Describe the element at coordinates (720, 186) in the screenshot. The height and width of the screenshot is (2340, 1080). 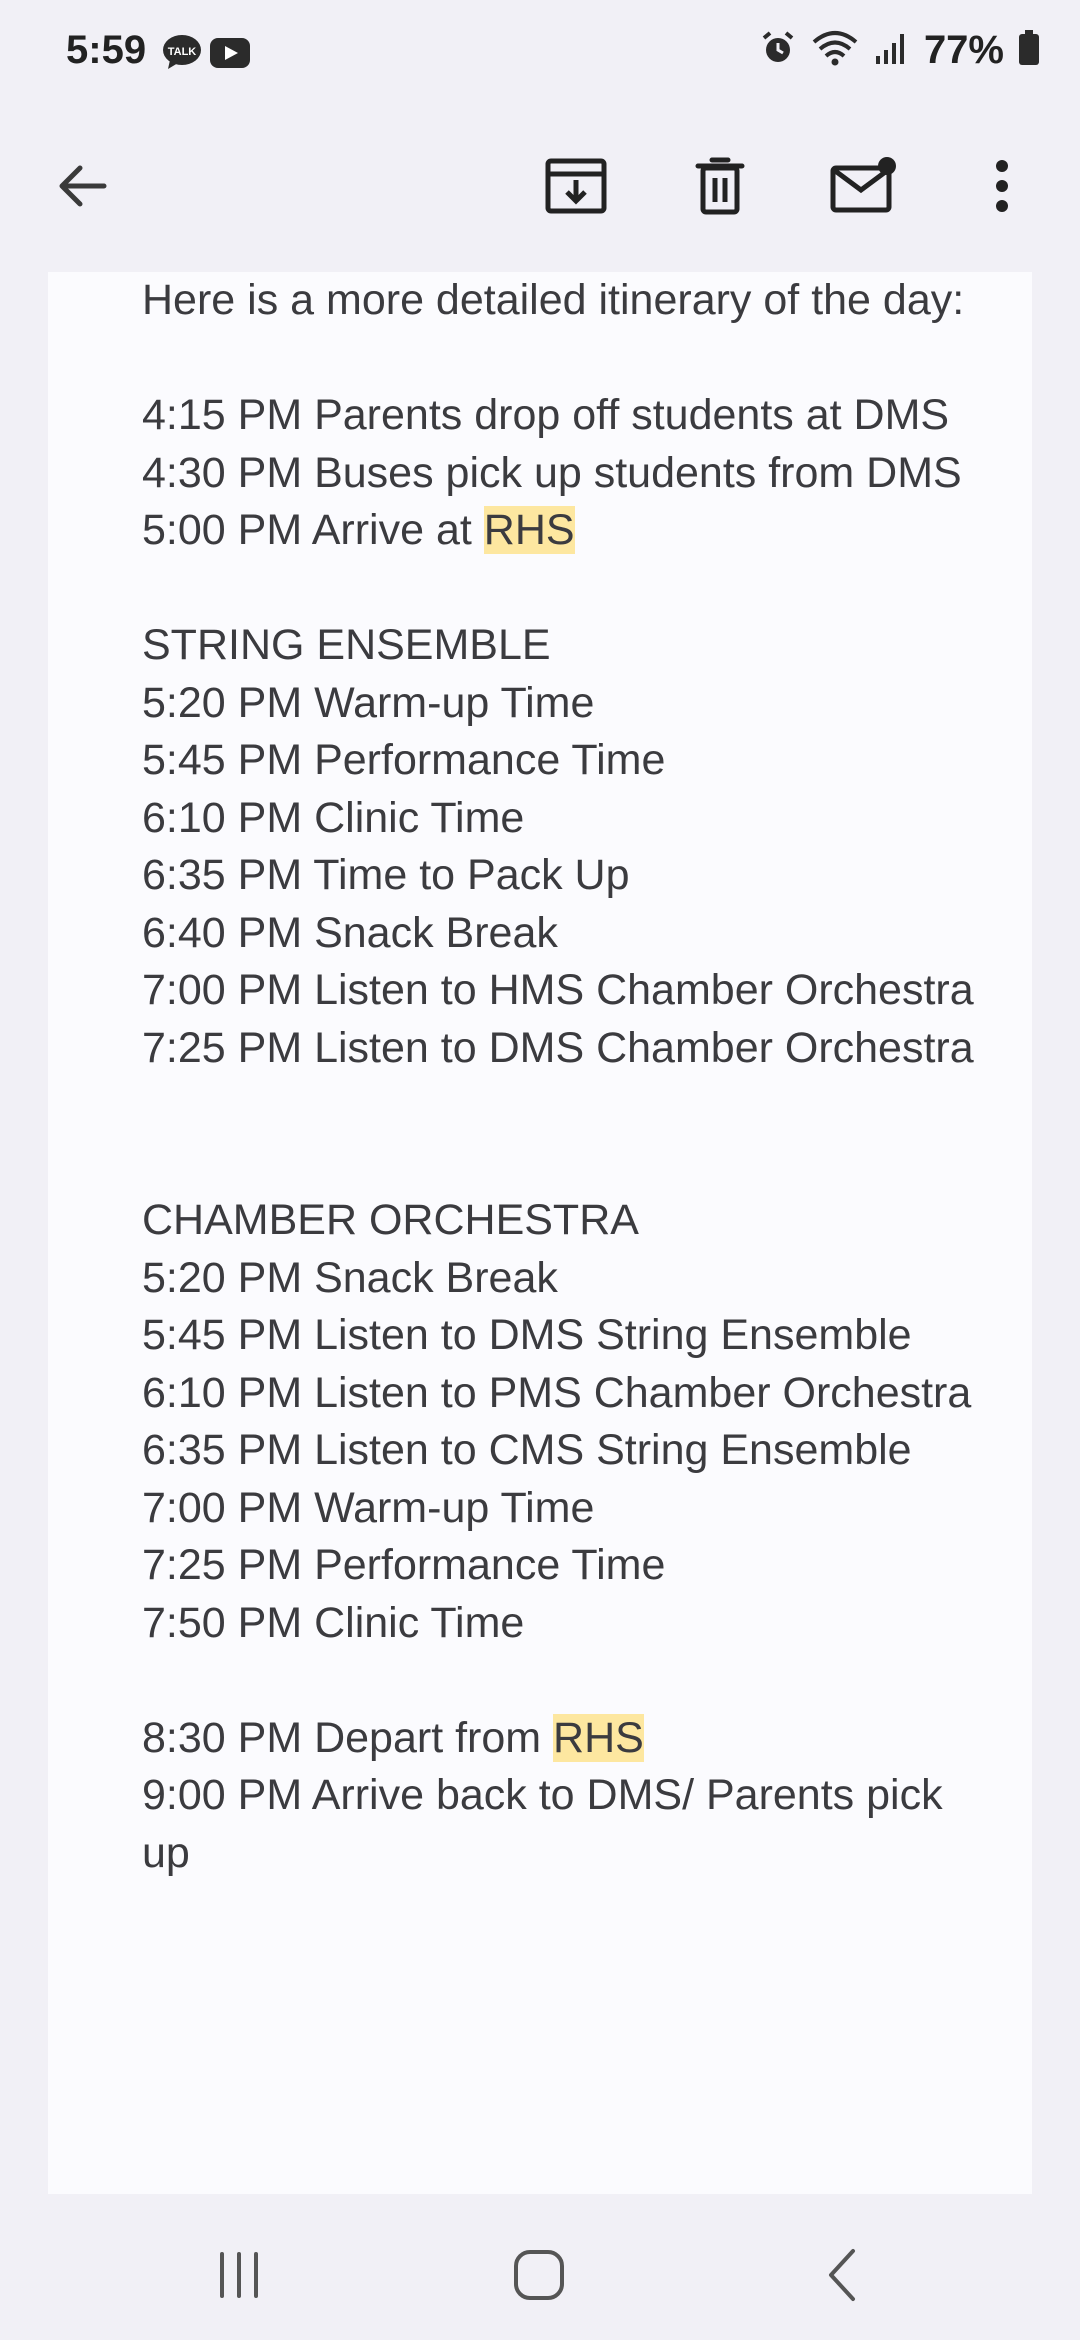
I see `delete-icon` at that location.